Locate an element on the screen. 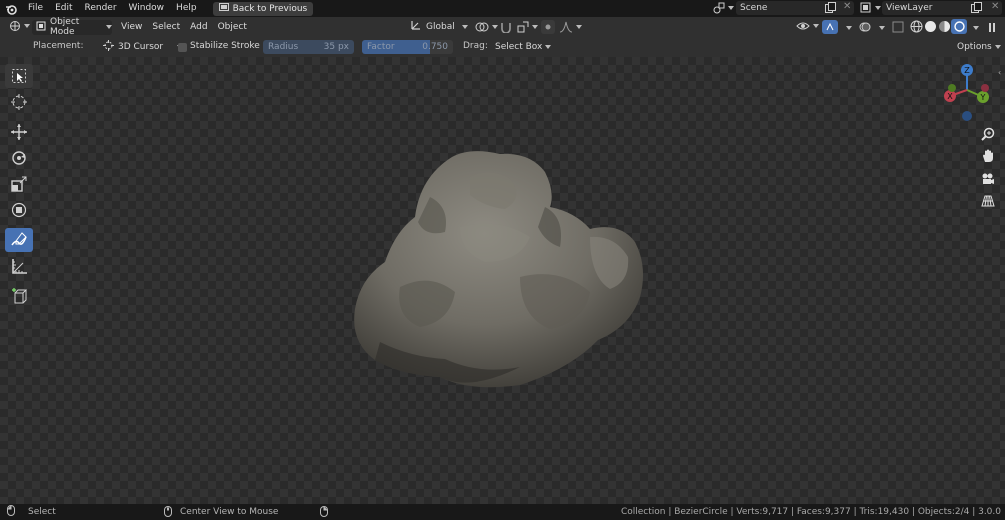  mouse-middle-icon is located at coordinates (168, 513).